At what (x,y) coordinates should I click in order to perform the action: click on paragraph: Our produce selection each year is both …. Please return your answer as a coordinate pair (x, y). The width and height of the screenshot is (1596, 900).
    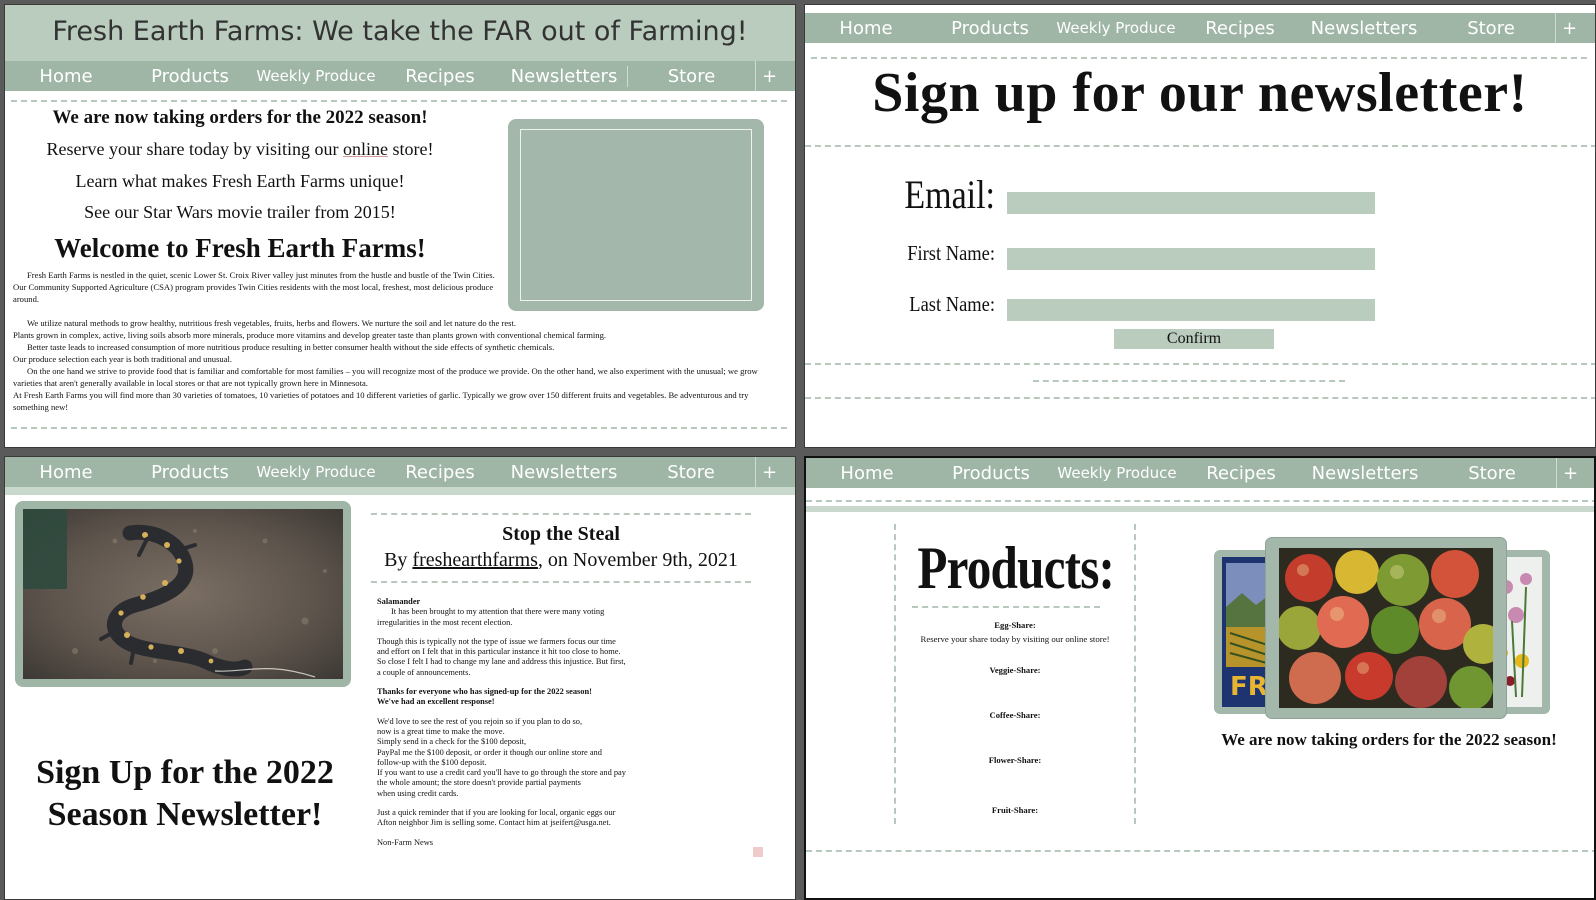
    Looking at the image, I should click on (123, 359).